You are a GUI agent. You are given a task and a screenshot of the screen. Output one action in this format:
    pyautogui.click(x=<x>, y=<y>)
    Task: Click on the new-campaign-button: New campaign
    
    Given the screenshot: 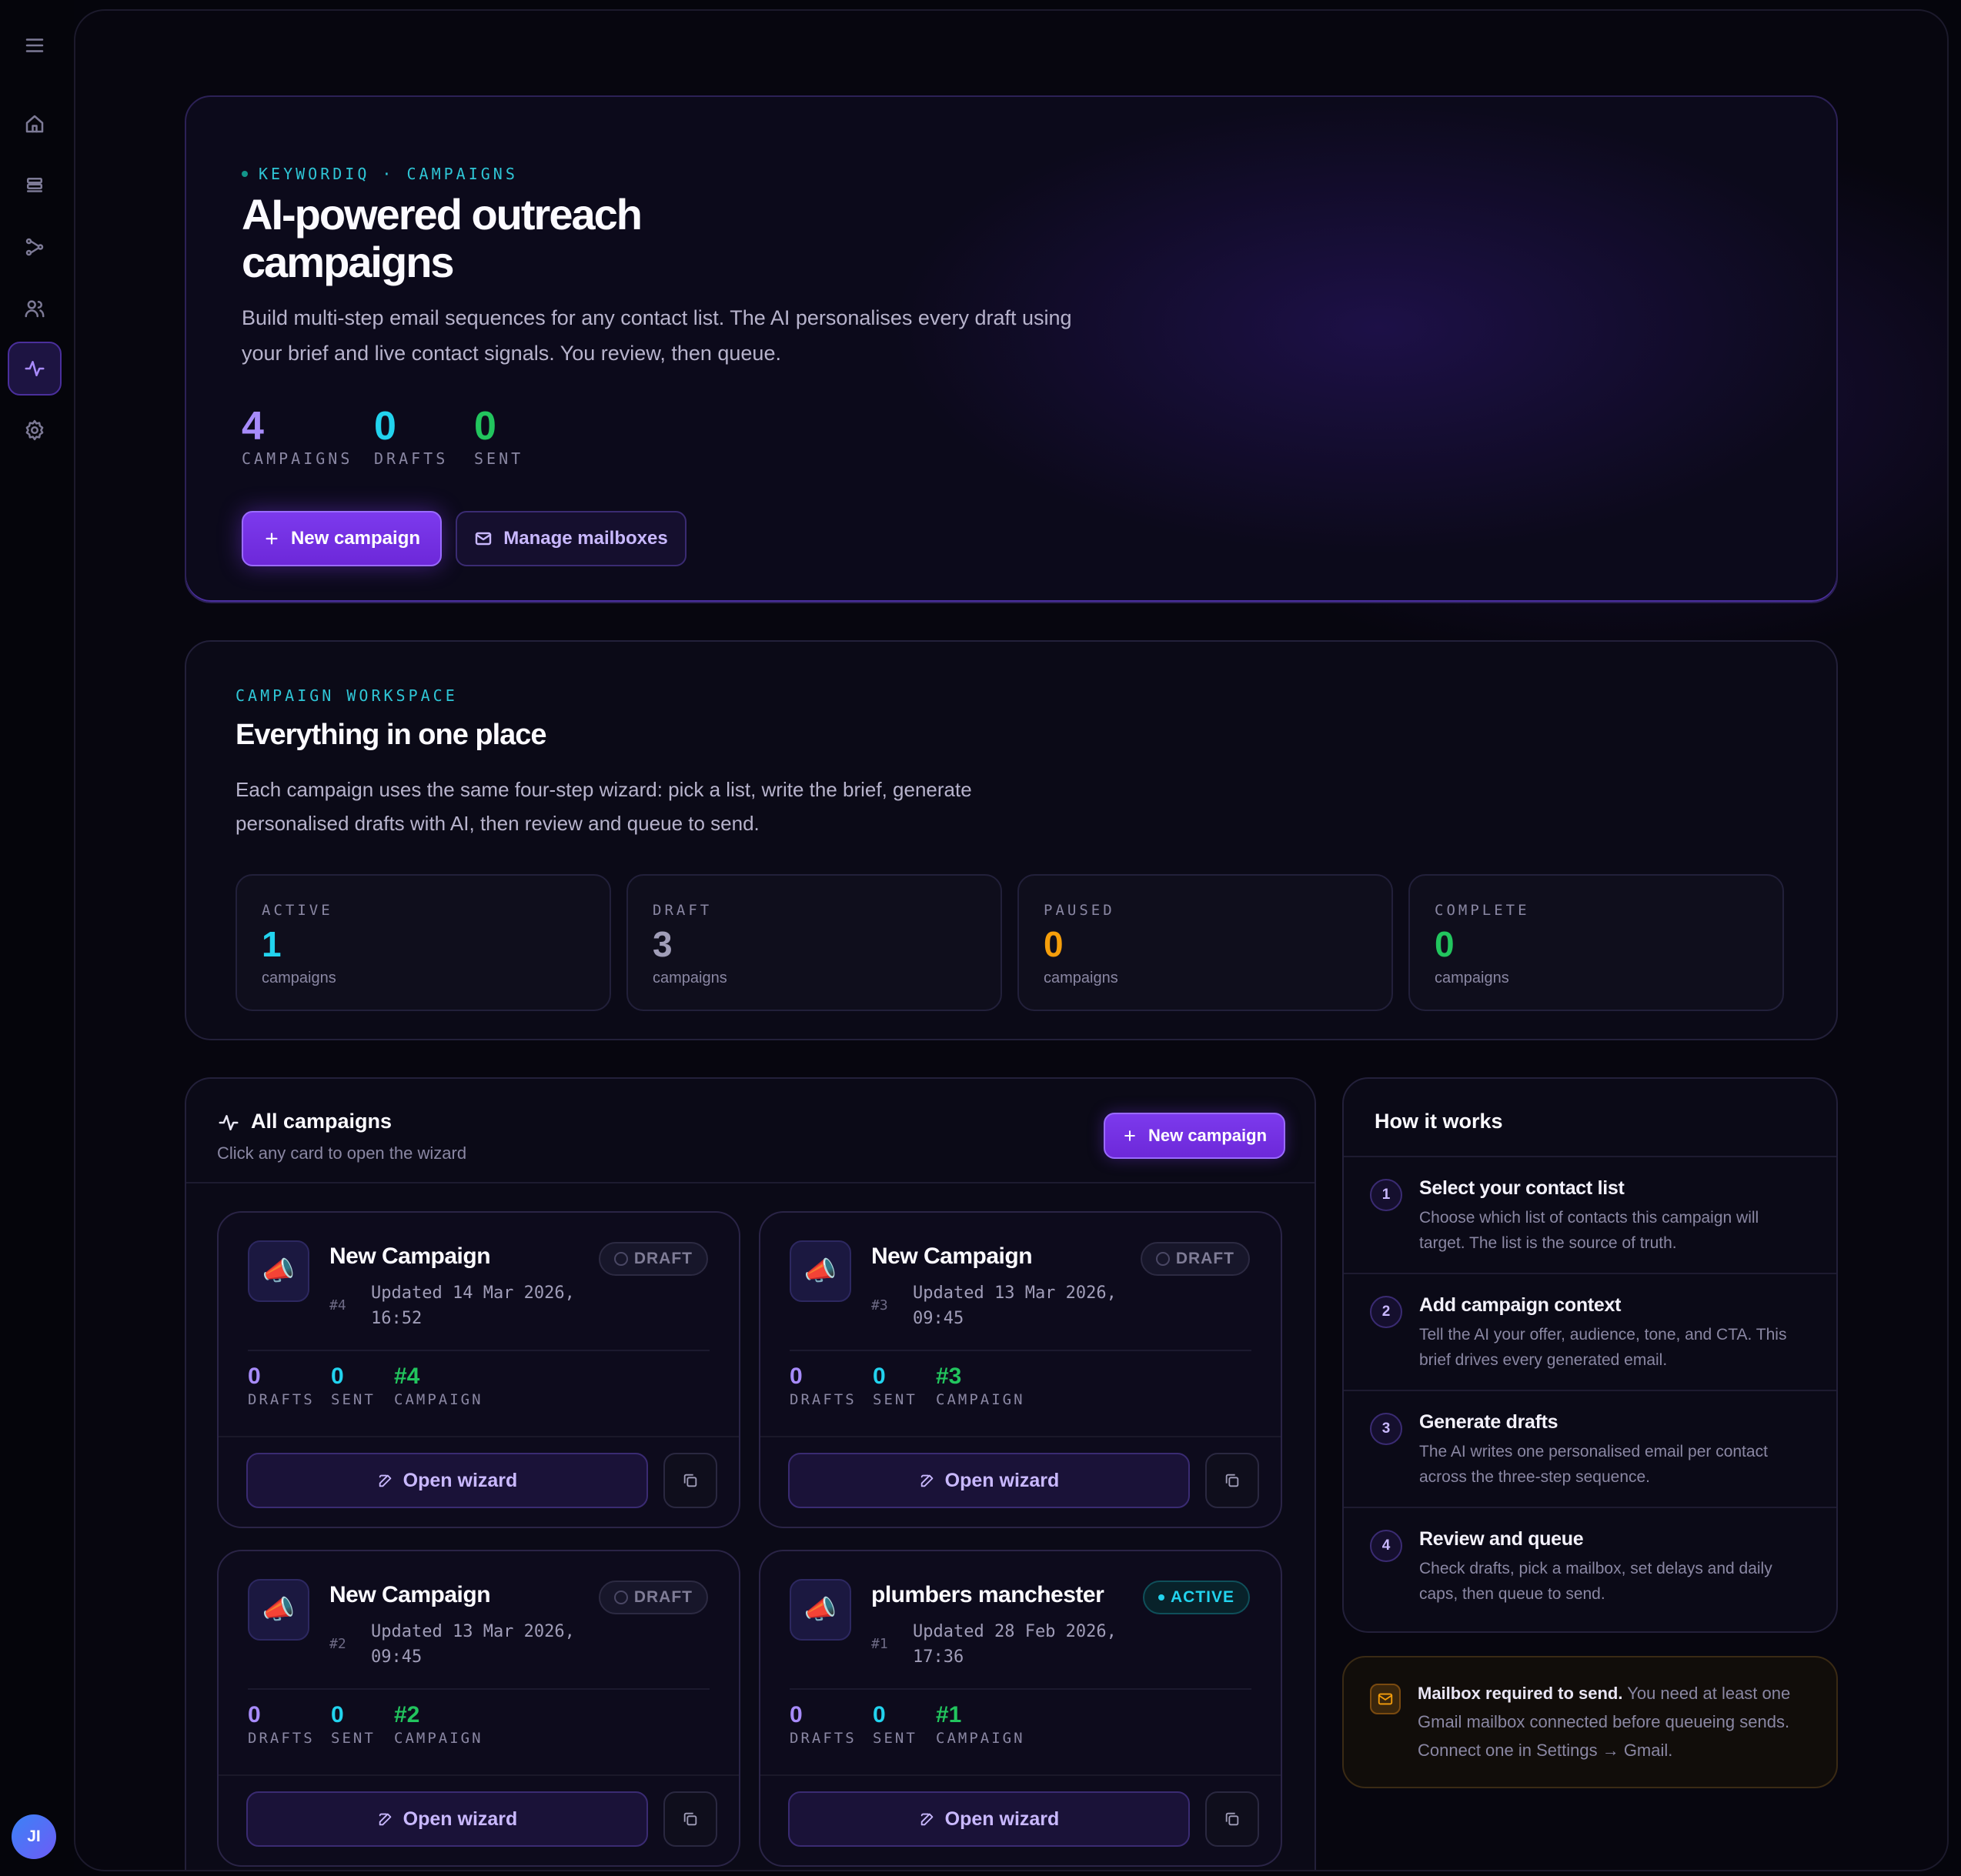 What is the action you would take?
    pyautogui.click(x=342, y=538)
    